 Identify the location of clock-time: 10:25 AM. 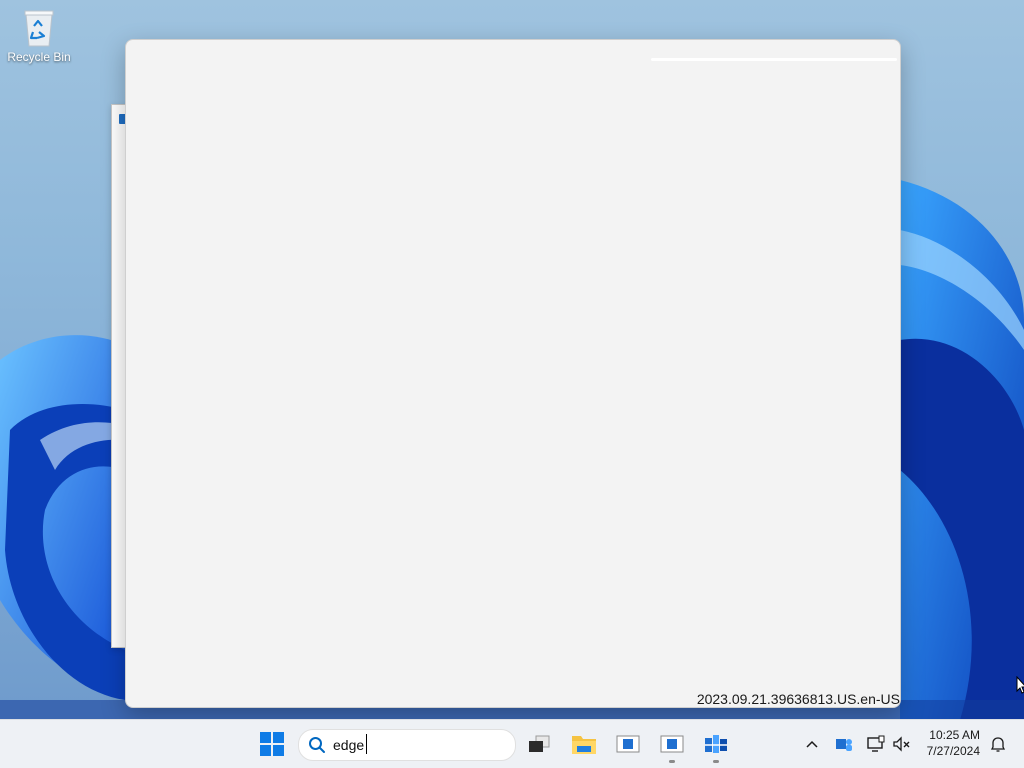
(954, 735).